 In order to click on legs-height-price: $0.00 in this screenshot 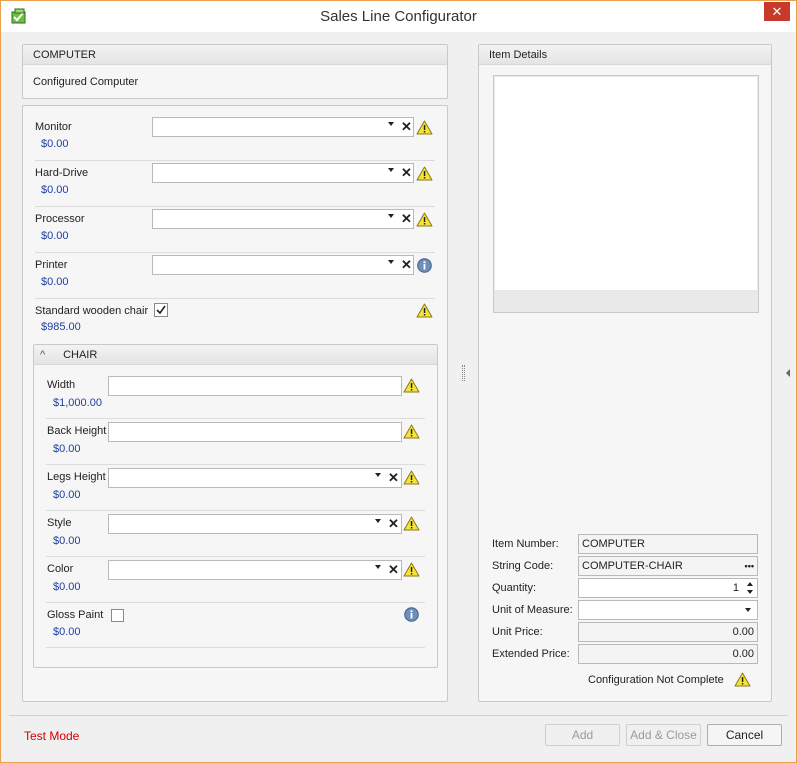, I will do `click(67, 495)`.